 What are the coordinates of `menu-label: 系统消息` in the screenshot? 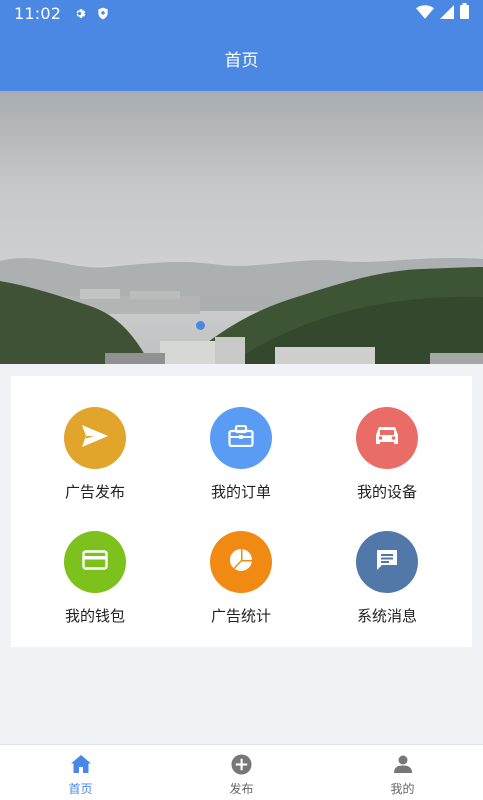 It's located at (386, 616).